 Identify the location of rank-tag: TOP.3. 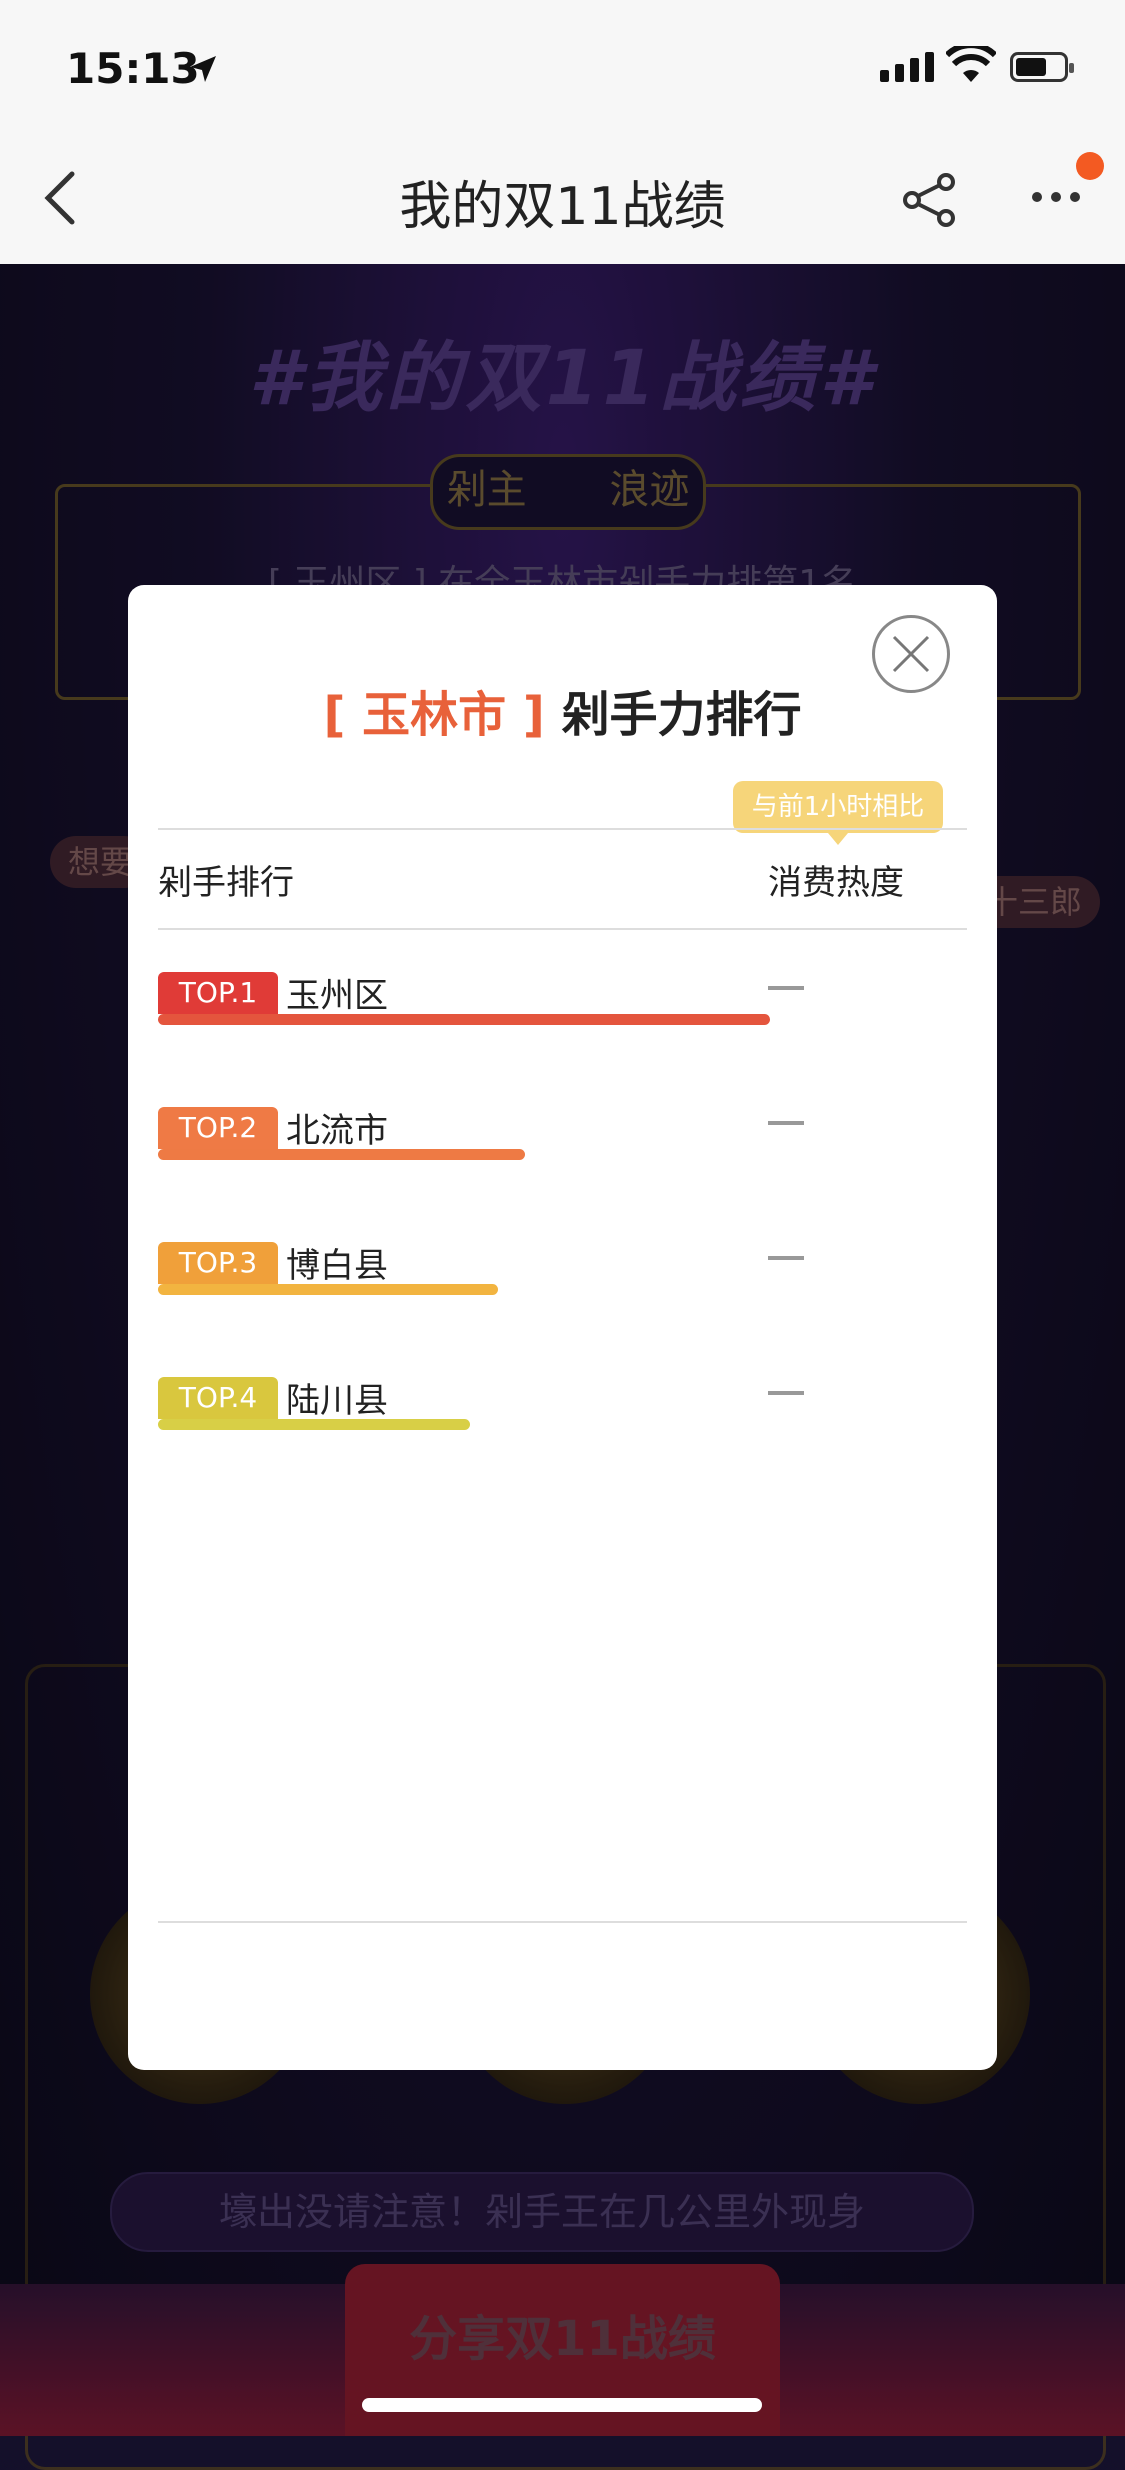
(218, 1263).